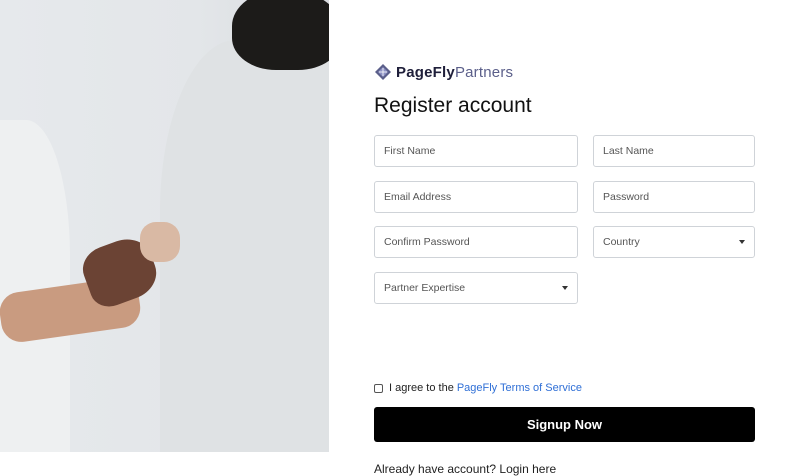 The width and height of the screenshot is (800, 476). I want to click on brand-name-bold: PageFly, so click(425, 72).